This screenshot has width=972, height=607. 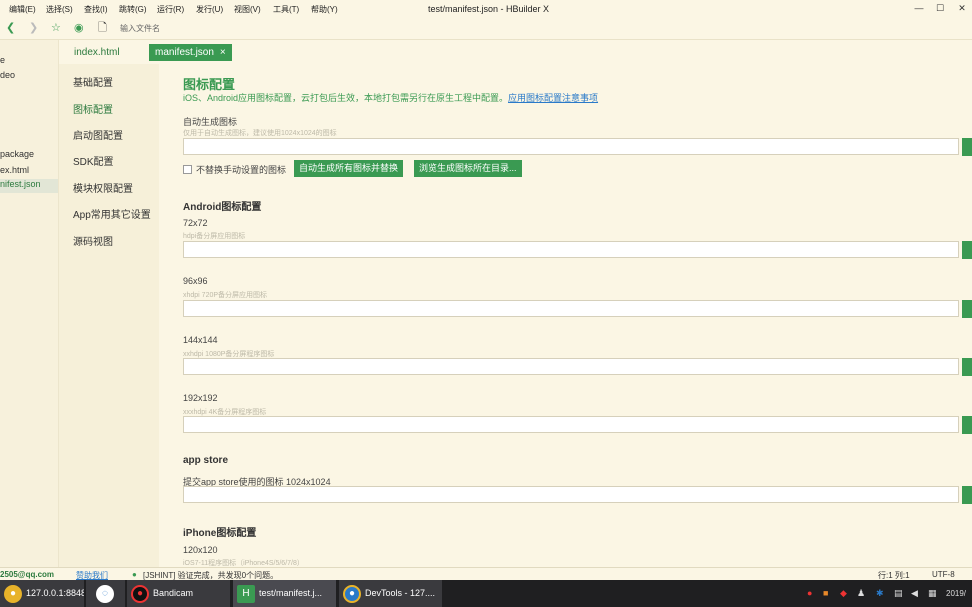 What do you see at coordinates (200, 550) in the screenshot?
I see `iphone-size-label: 120x120` at bounding box center [200, 550].